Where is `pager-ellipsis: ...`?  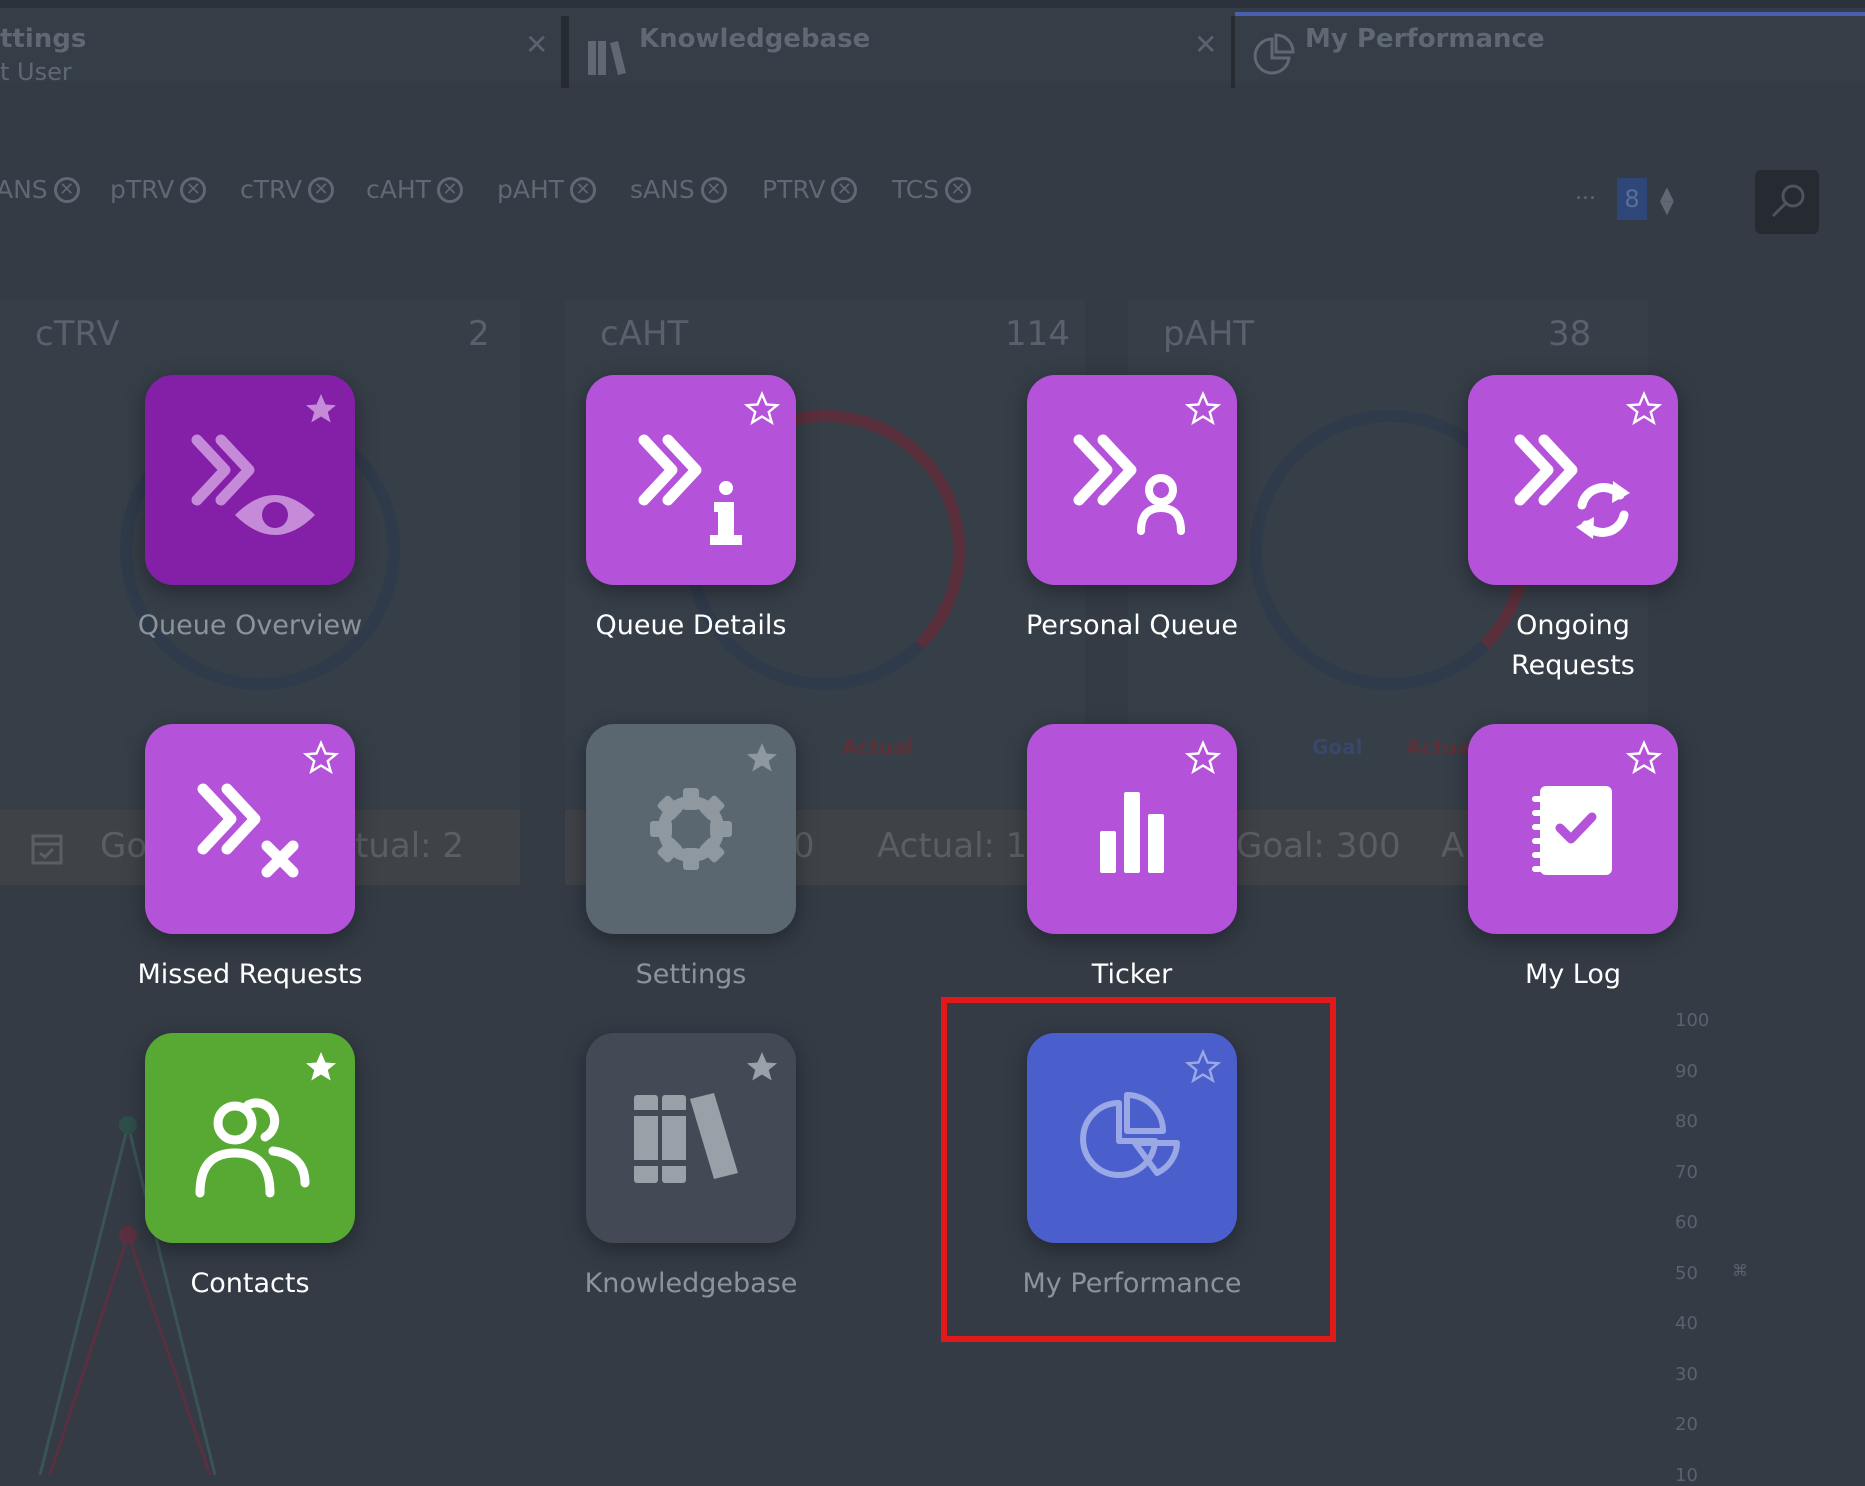 pager-ellipsis: ... is located at coordinates (1585, 192).